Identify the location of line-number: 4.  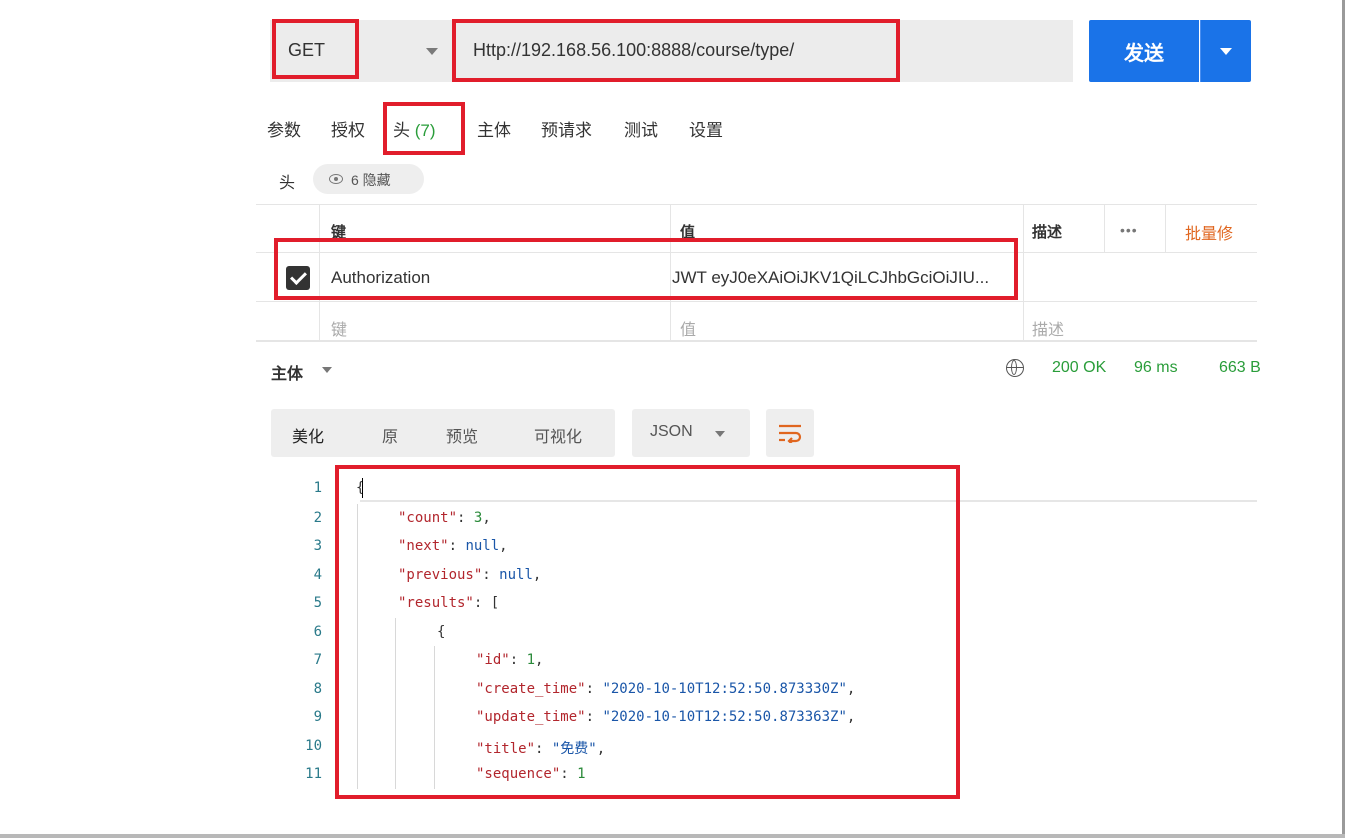
(317, 575).